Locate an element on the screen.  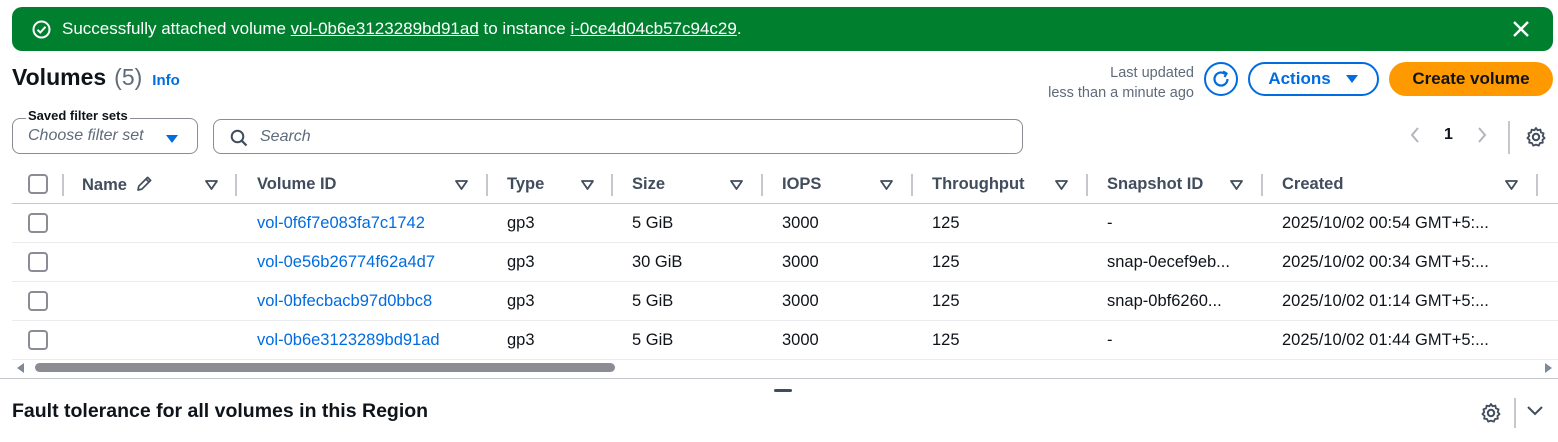
cell-size: 30 GiB is located at coordinates (657, 262).